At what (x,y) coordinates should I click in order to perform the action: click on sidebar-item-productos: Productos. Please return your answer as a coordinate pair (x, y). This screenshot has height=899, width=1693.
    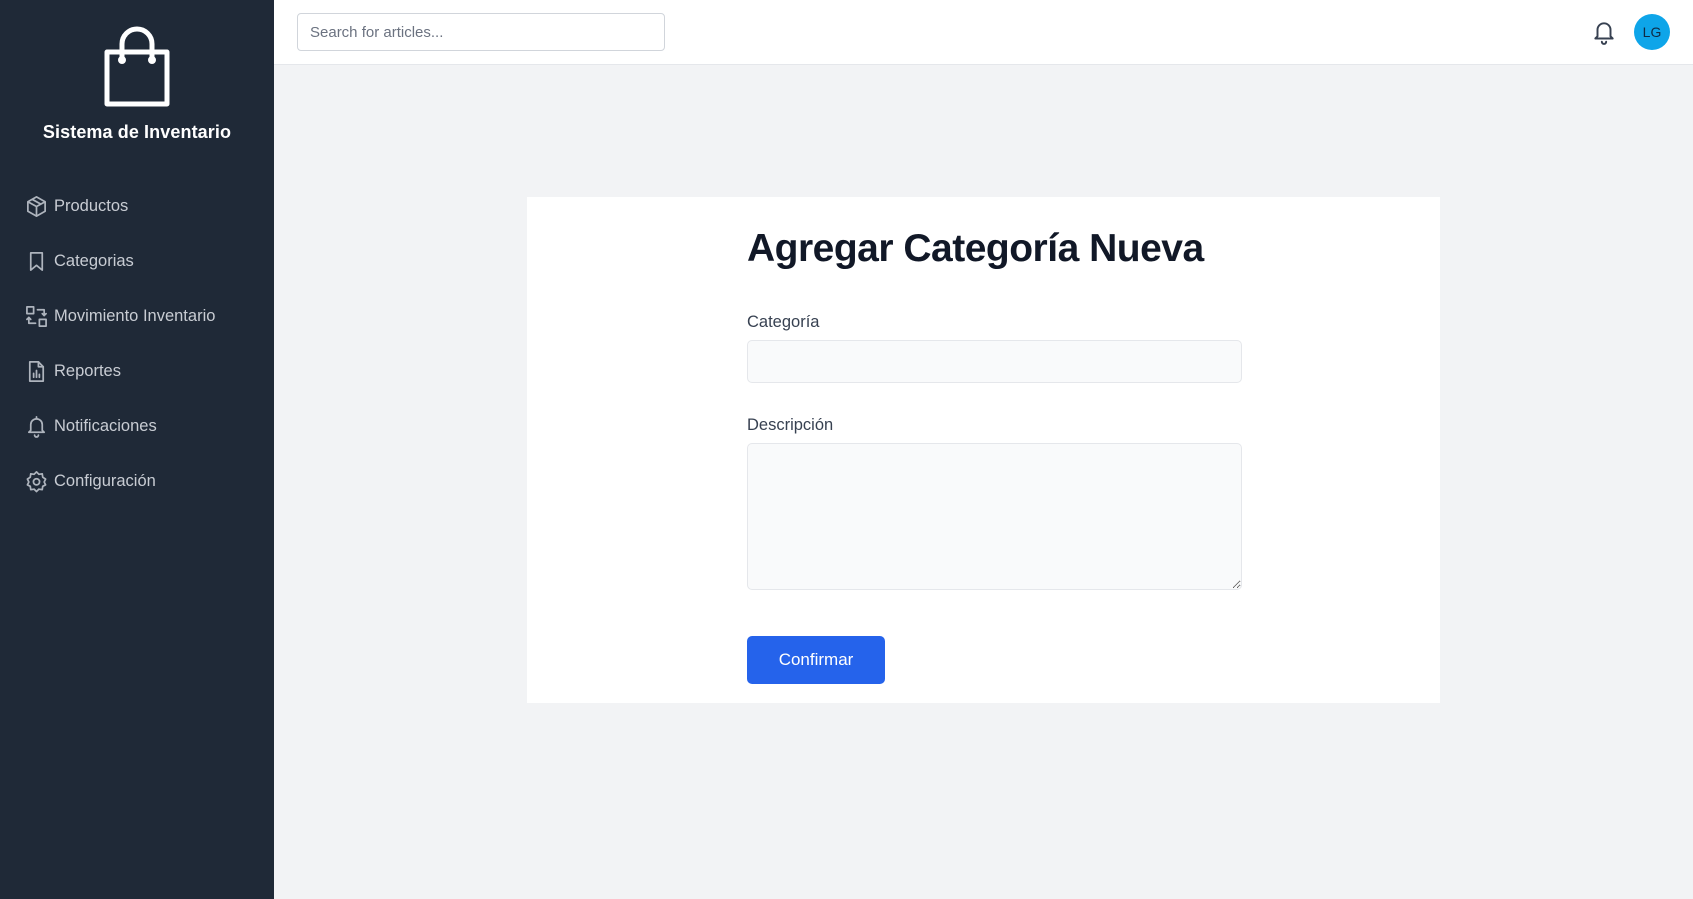
    Looking at the image, I should click on (137, 206).